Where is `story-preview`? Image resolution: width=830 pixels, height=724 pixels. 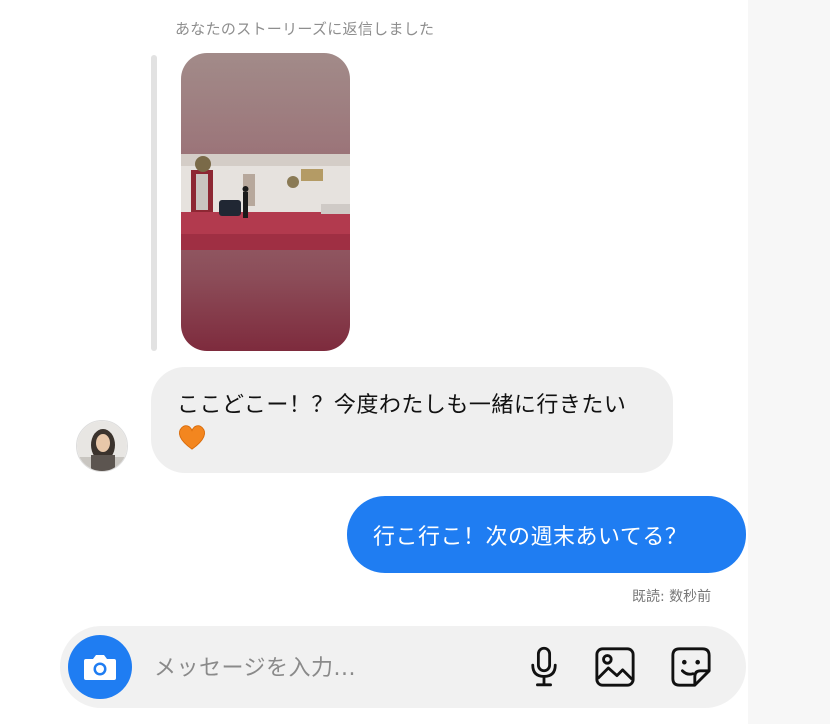
story-preview is located at coordinates (265, 202).